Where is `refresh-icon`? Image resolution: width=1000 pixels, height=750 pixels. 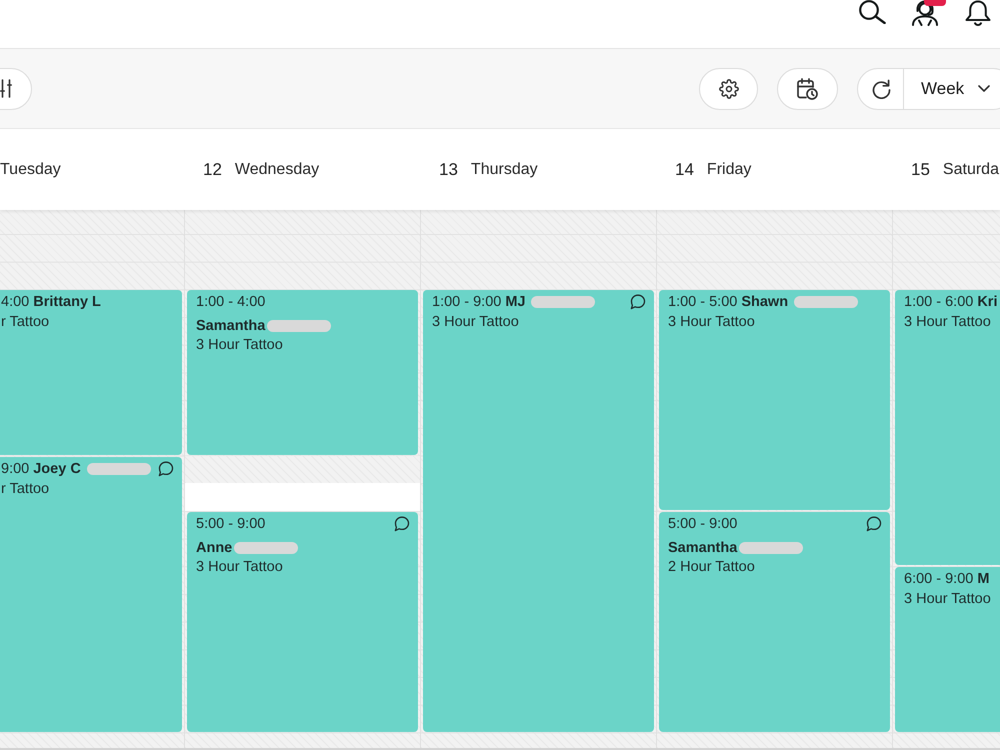
refresh-icon is located at coordinates (880, 88).